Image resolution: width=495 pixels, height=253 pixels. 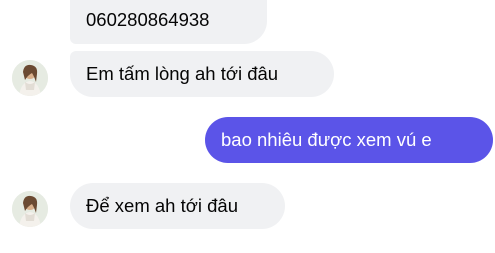 I want to click on message-text: bao nhiêu được xem vú e, so click(x=326, y=139).